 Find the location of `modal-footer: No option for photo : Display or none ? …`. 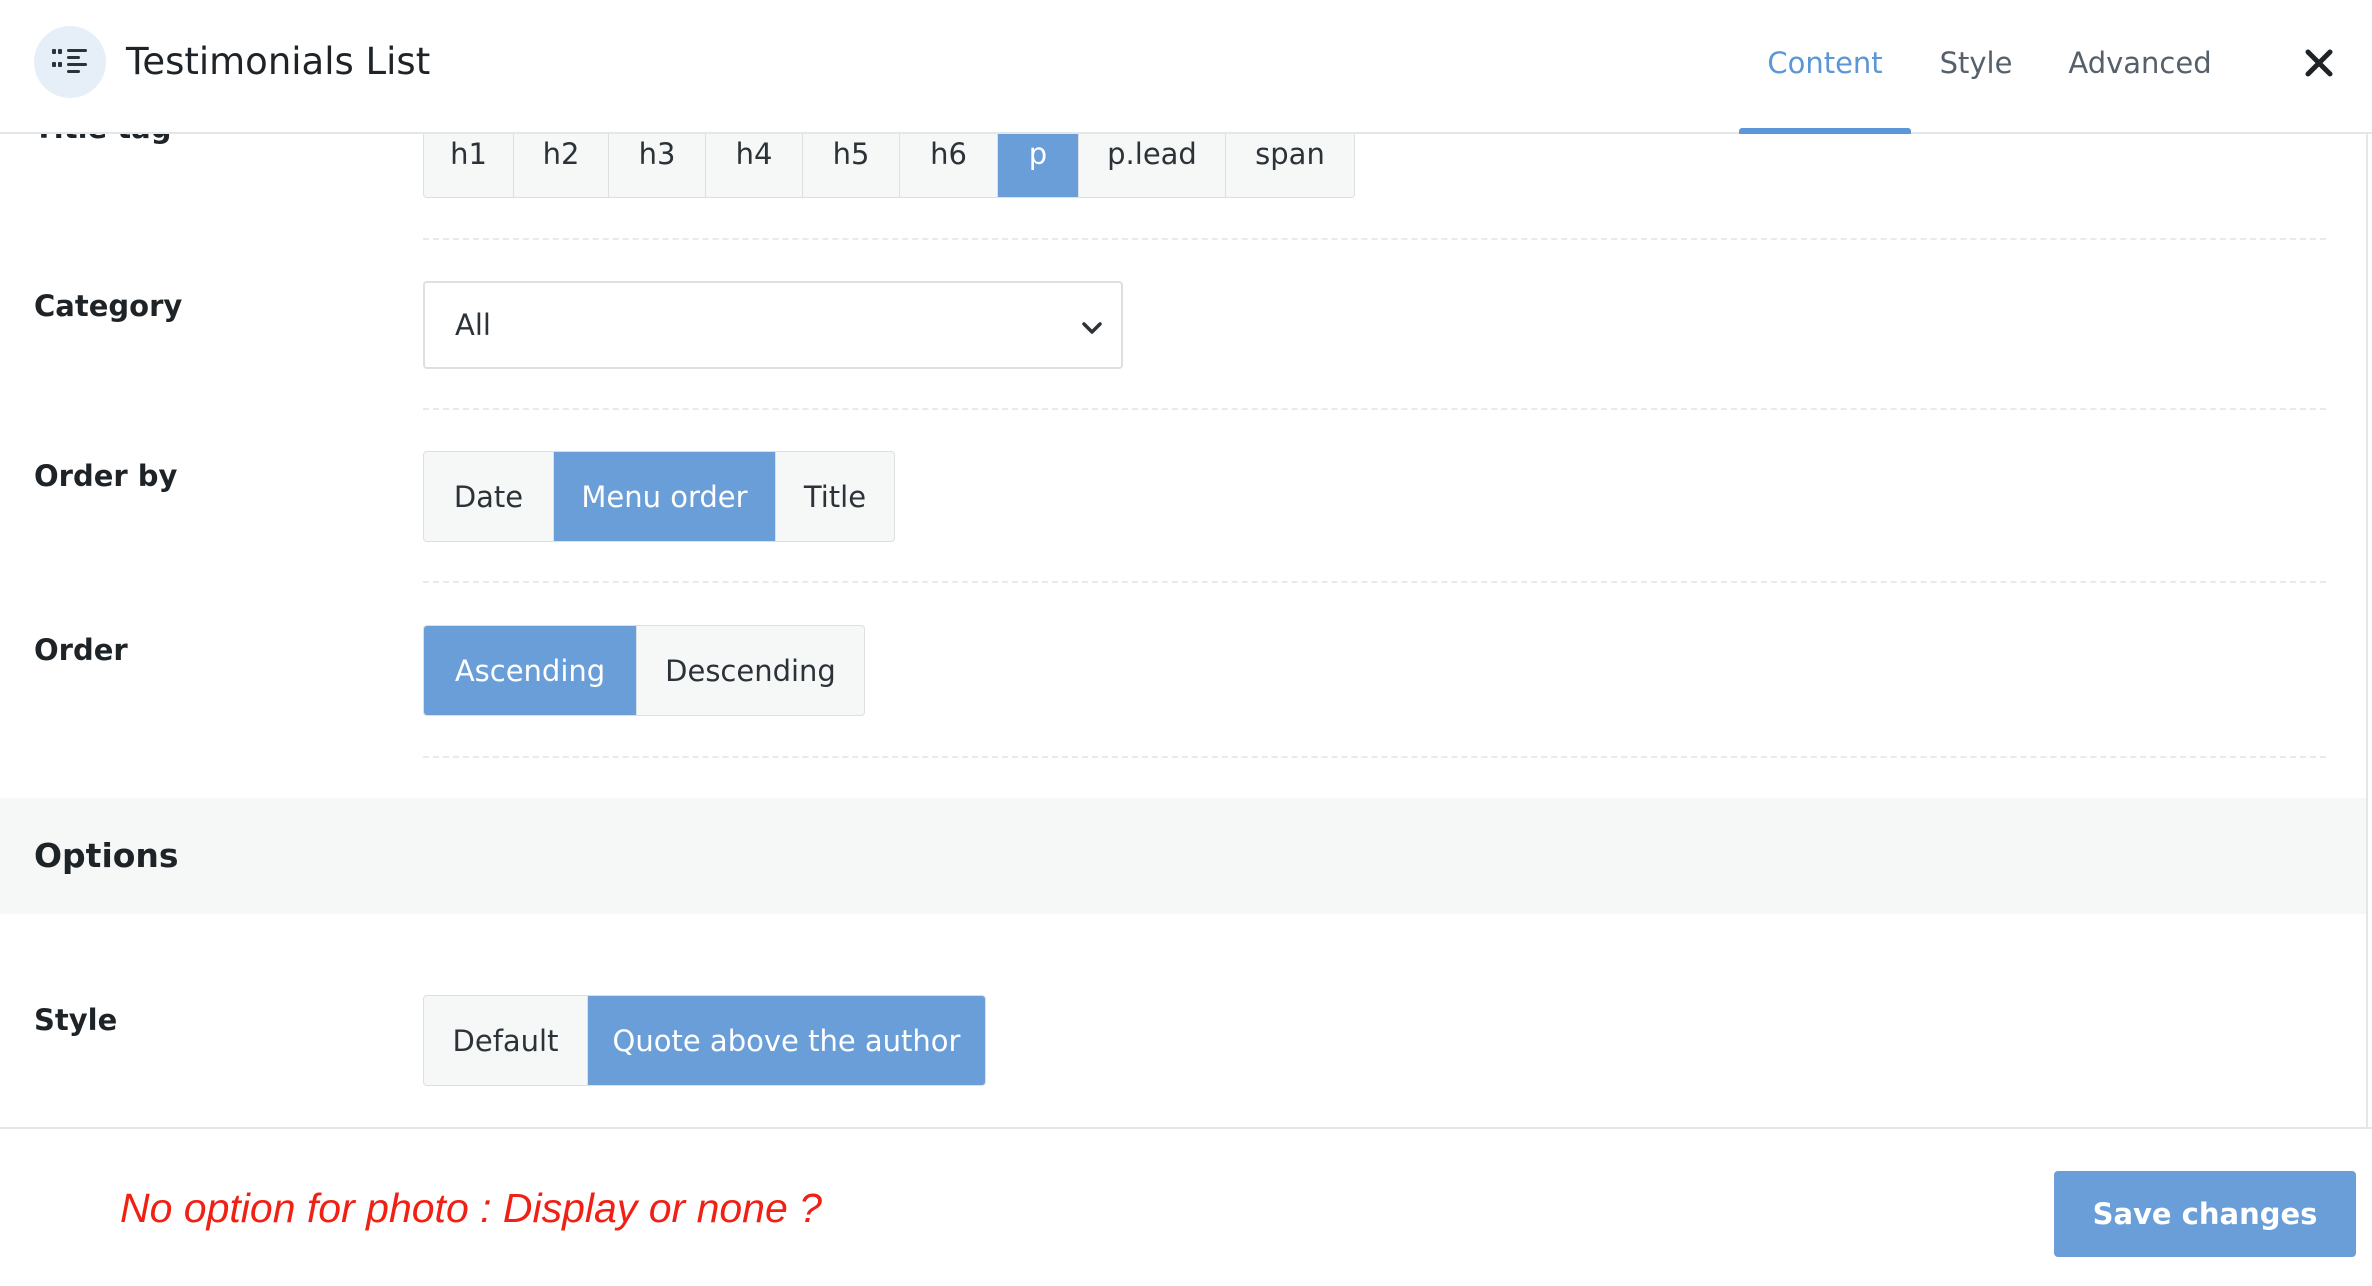

modal-footer: No option for photo : Display or none ? … is located at coordinates (1186, 1206).